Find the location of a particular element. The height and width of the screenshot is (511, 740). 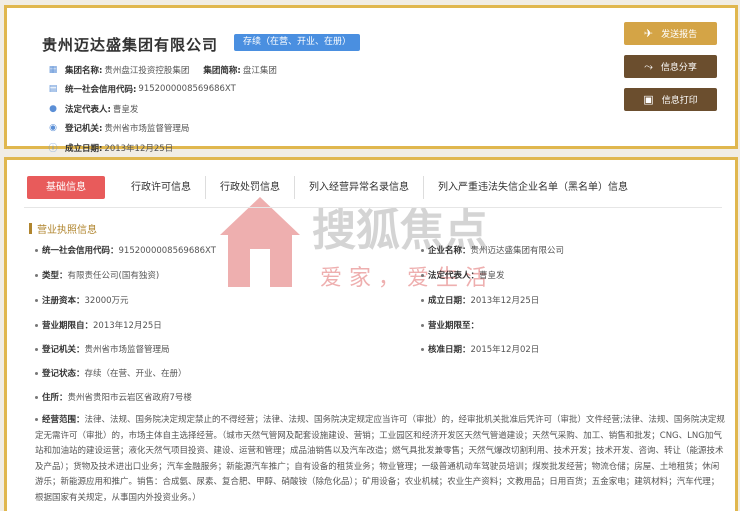

legal-rep-value: 曹皇发 is located at coordinates (125, 109).